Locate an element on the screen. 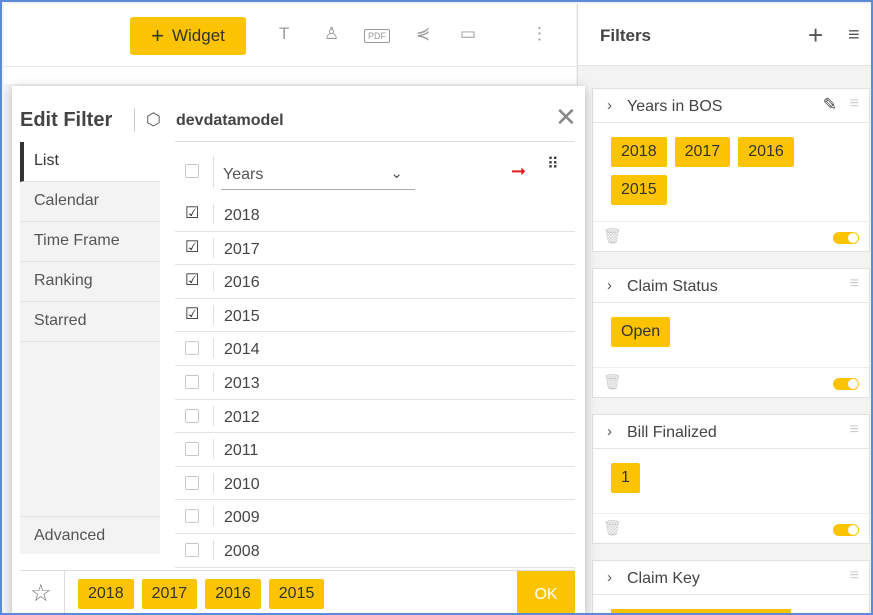  filter-card-claim-status: › Claim Status ≡ Open 🗑 is located at coordinates (731, 333).